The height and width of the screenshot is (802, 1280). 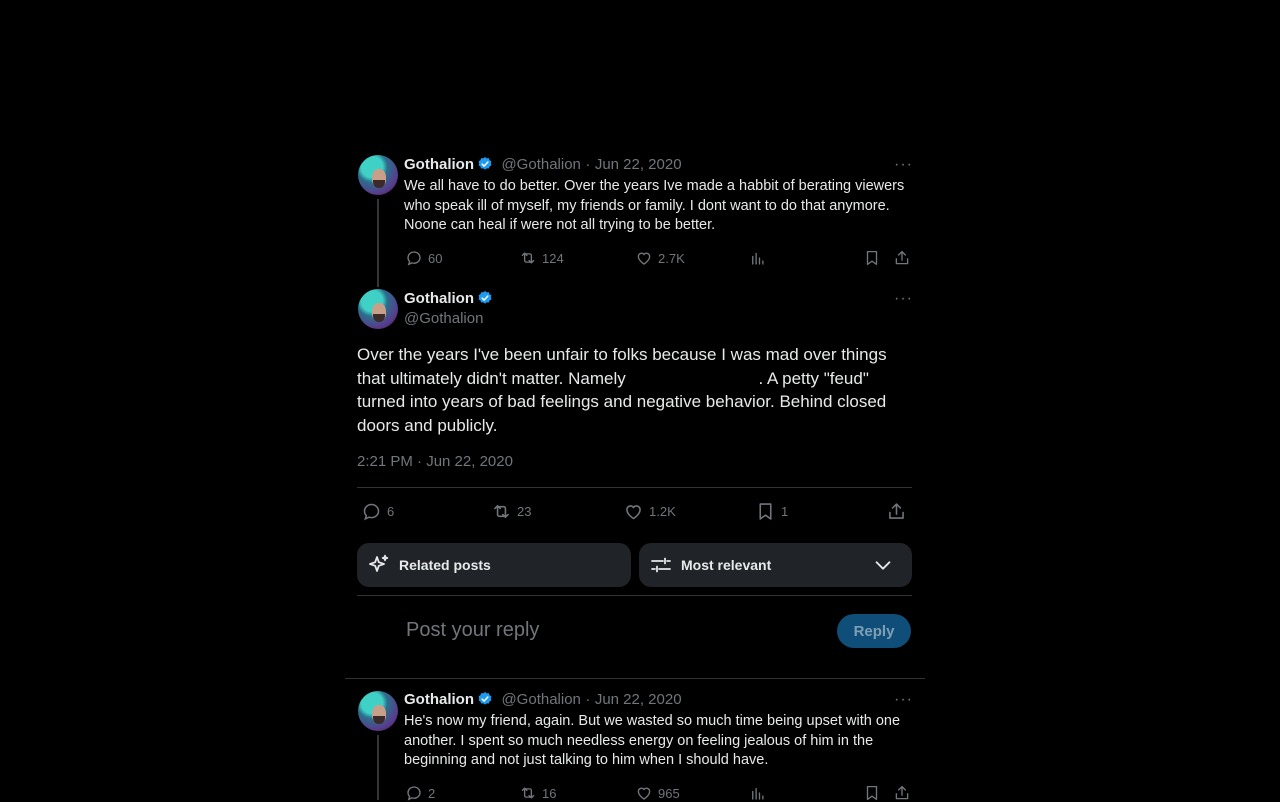 What do you see at coordinates (379, 563) in the screenshot?
I see `sparkle-icon` at bounding box center [379, 563].